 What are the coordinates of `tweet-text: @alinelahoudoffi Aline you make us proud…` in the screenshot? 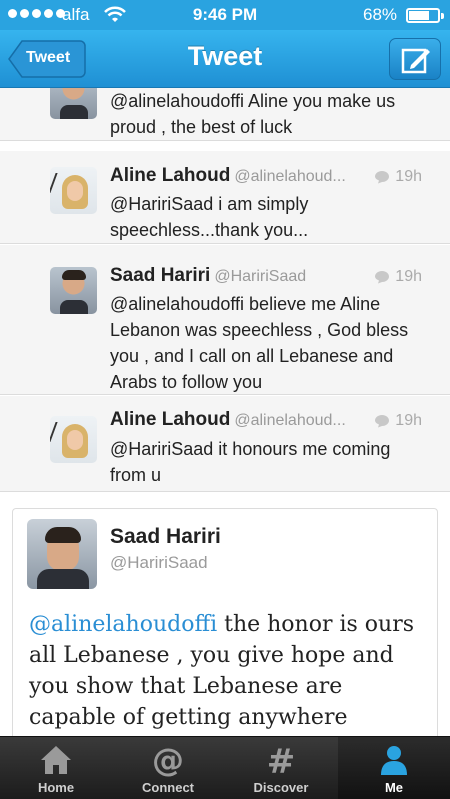 It's located at (253, 114).